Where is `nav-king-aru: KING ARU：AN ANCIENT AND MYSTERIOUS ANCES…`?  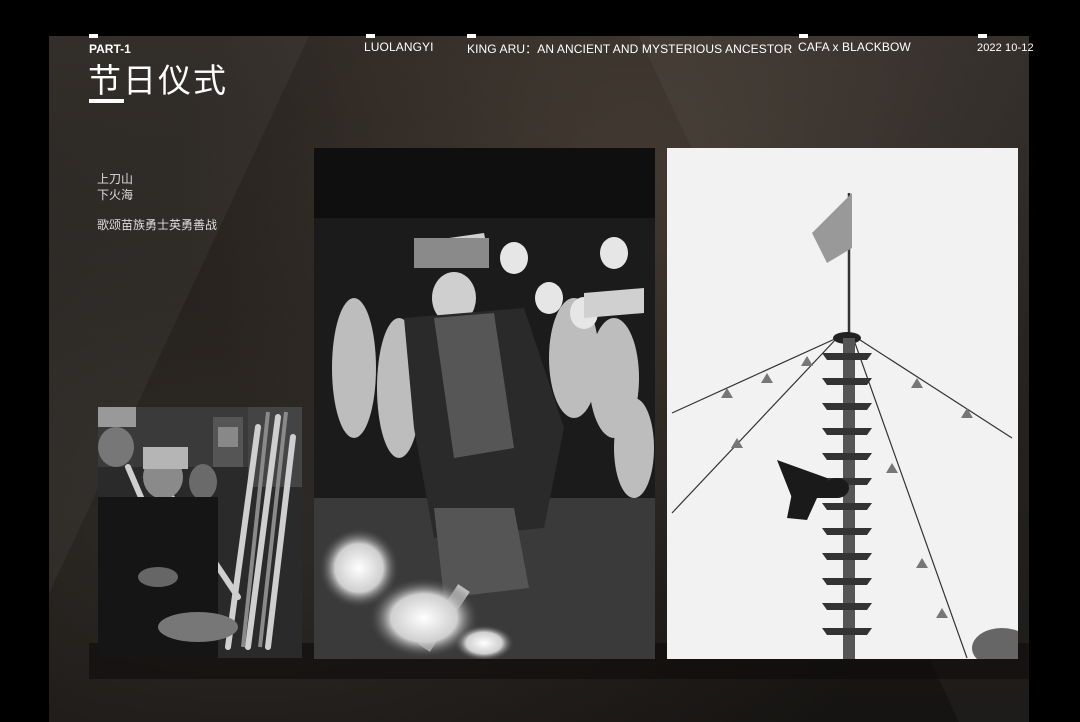
nav-king-aru: KING ARU：AN ANCIENT AND MYSTERIOUS ANCES… is located at coordinates (630, 49).